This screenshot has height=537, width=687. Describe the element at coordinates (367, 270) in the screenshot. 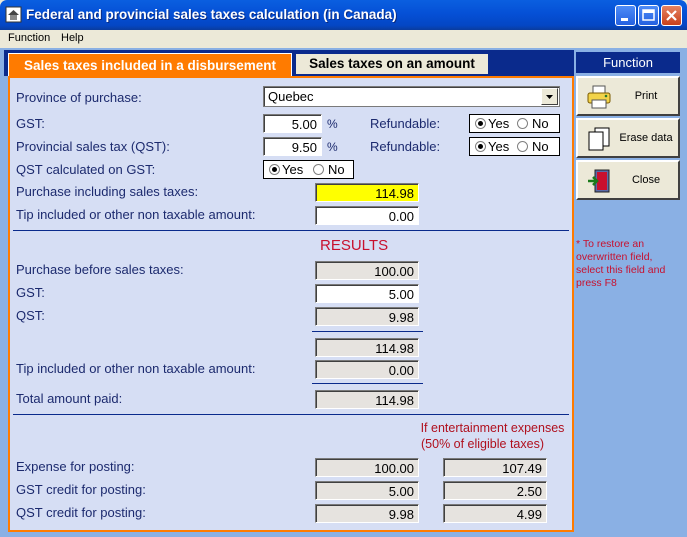

I see `before-taxes-value: 100.00` at that location.